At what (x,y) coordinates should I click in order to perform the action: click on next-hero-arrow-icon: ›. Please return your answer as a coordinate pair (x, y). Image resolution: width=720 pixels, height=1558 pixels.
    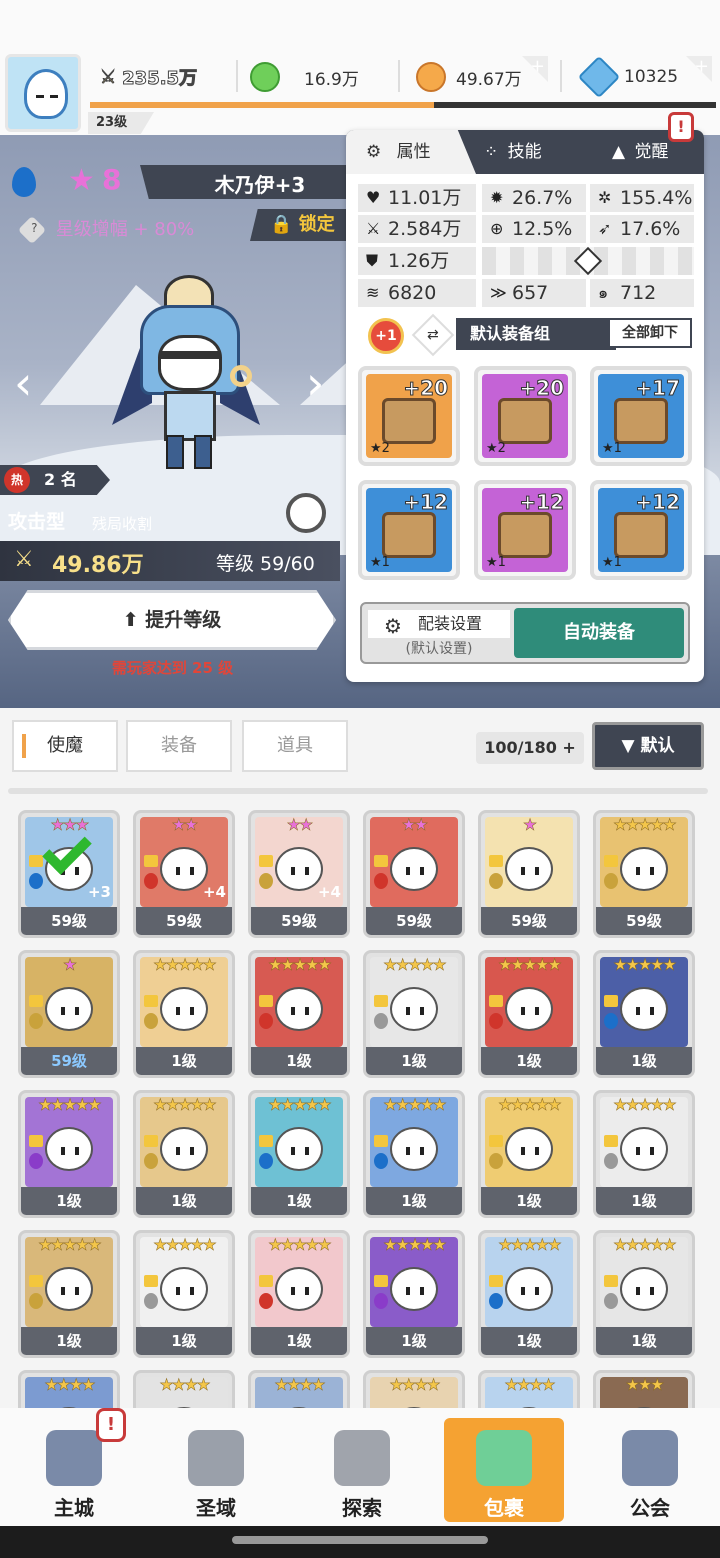
    Looking at the image, I should click on (321, 383).